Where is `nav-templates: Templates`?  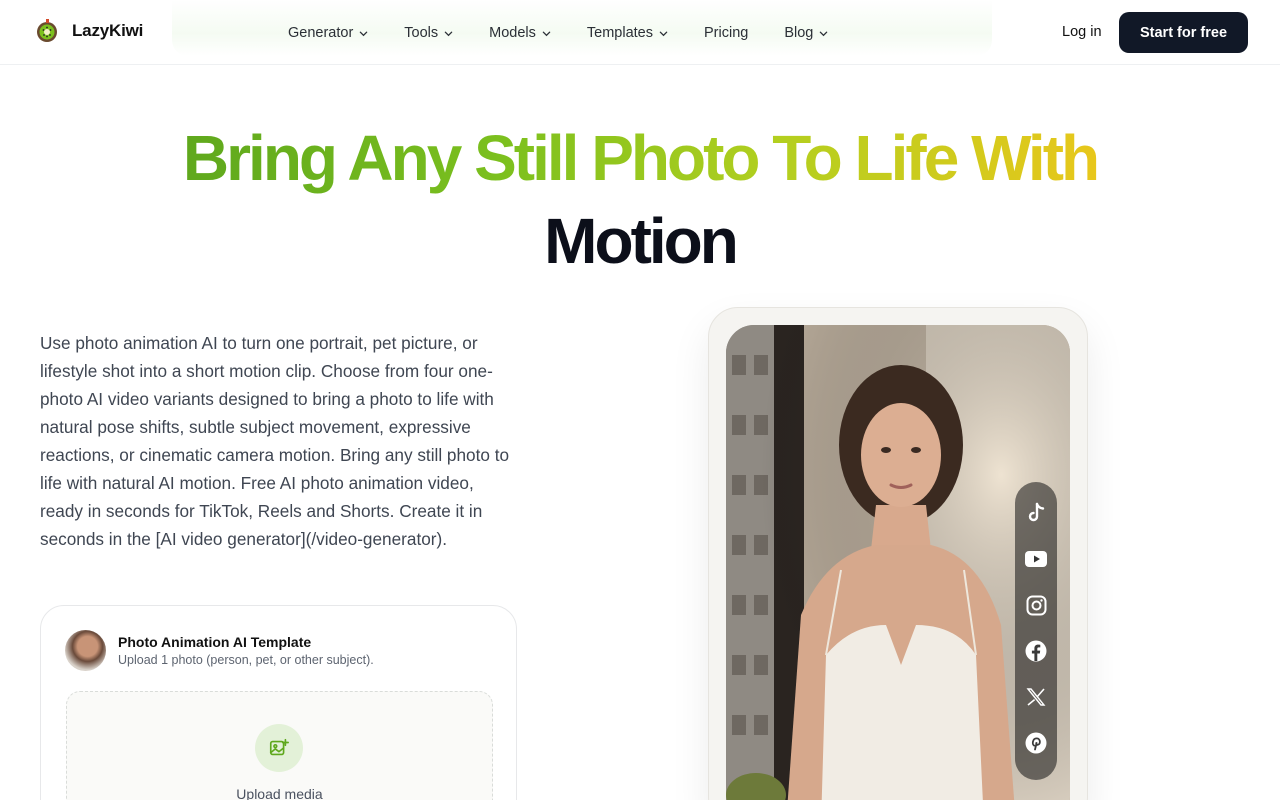
nav-templates: Templates is located at coordinates (627, 33).